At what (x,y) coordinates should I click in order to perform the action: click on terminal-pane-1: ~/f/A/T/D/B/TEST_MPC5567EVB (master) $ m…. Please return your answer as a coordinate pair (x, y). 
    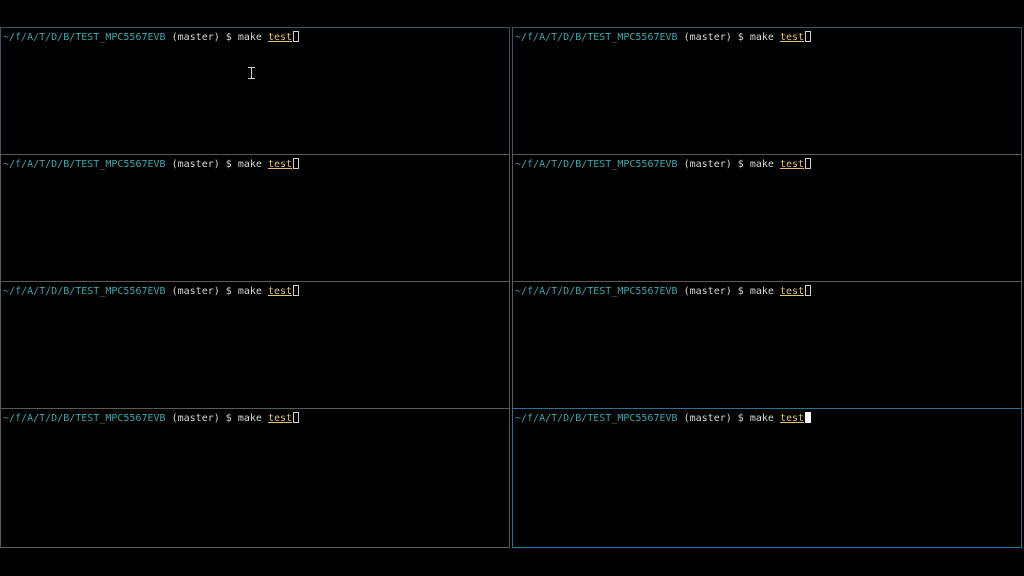
    Looking at the image, I should click on (255, 91).